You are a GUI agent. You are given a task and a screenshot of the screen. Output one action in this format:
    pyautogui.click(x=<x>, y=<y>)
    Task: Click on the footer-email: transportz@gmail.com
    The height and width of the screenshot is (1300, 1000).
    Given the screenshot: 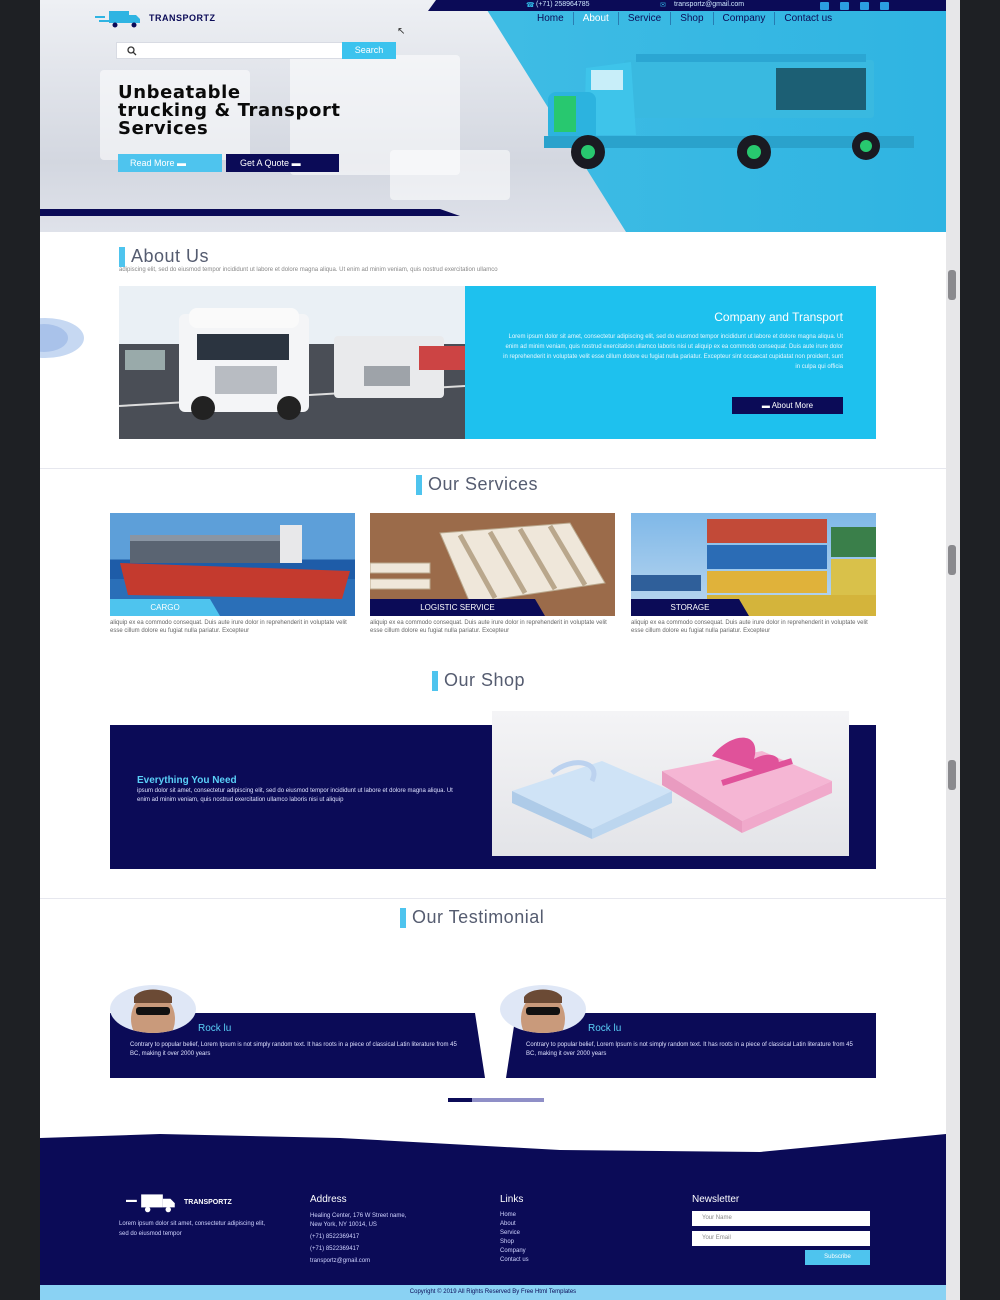 What is the action you would take?
    pyautogui.click(x=340, y=1261)
    